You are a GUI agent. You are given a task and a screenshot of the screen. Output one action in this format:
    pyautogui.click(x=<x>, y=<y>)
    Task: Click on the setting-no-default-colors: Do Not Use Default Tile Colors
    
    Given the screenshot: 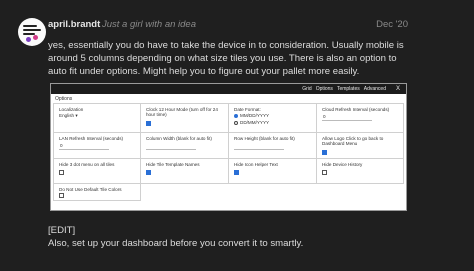 What is the action you would take?
    pyautogui.click(x=97, y=192)
    